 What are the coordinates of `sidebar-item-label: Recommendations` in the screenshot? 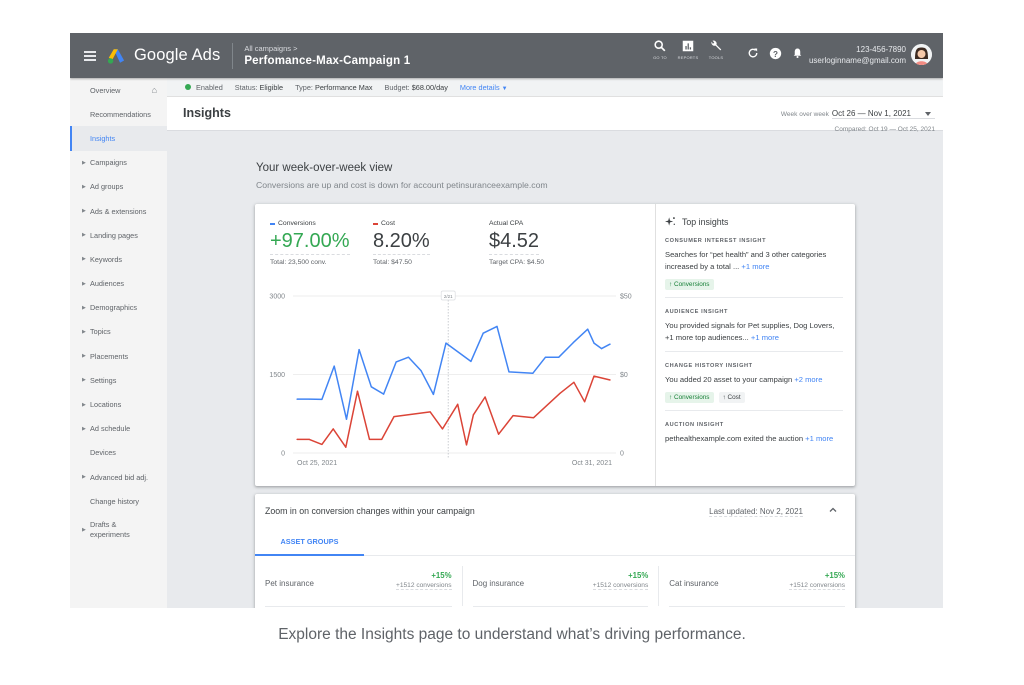 It's located at (120, 114).